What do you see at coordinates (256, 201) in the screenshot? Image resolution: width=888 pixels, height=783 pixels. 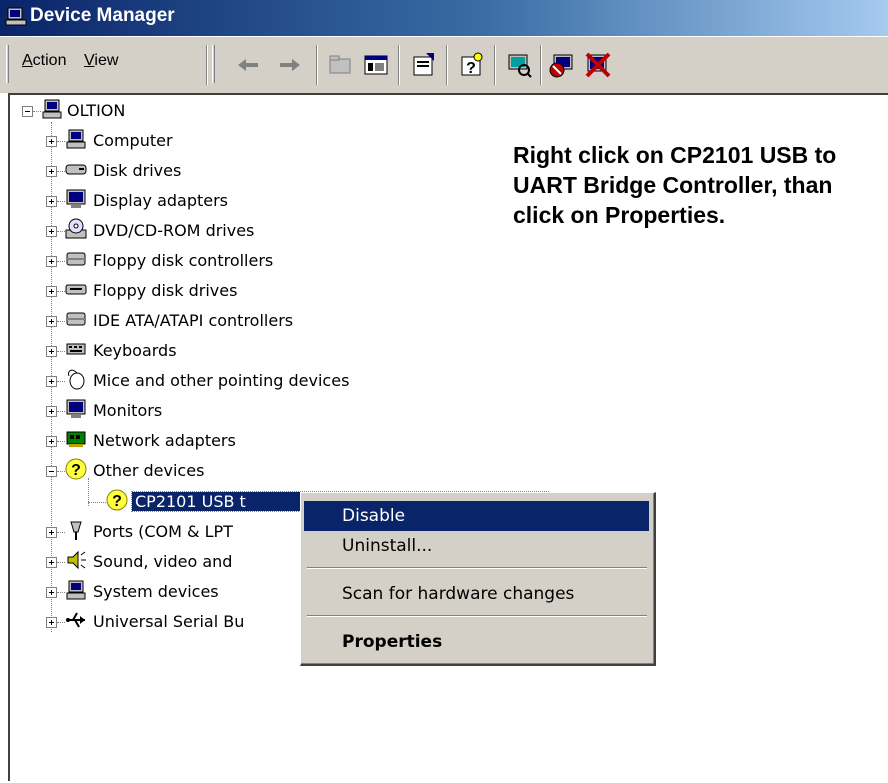 I see `tree-item-display-adapters: Display adapters` at bounding box center [256, 201].